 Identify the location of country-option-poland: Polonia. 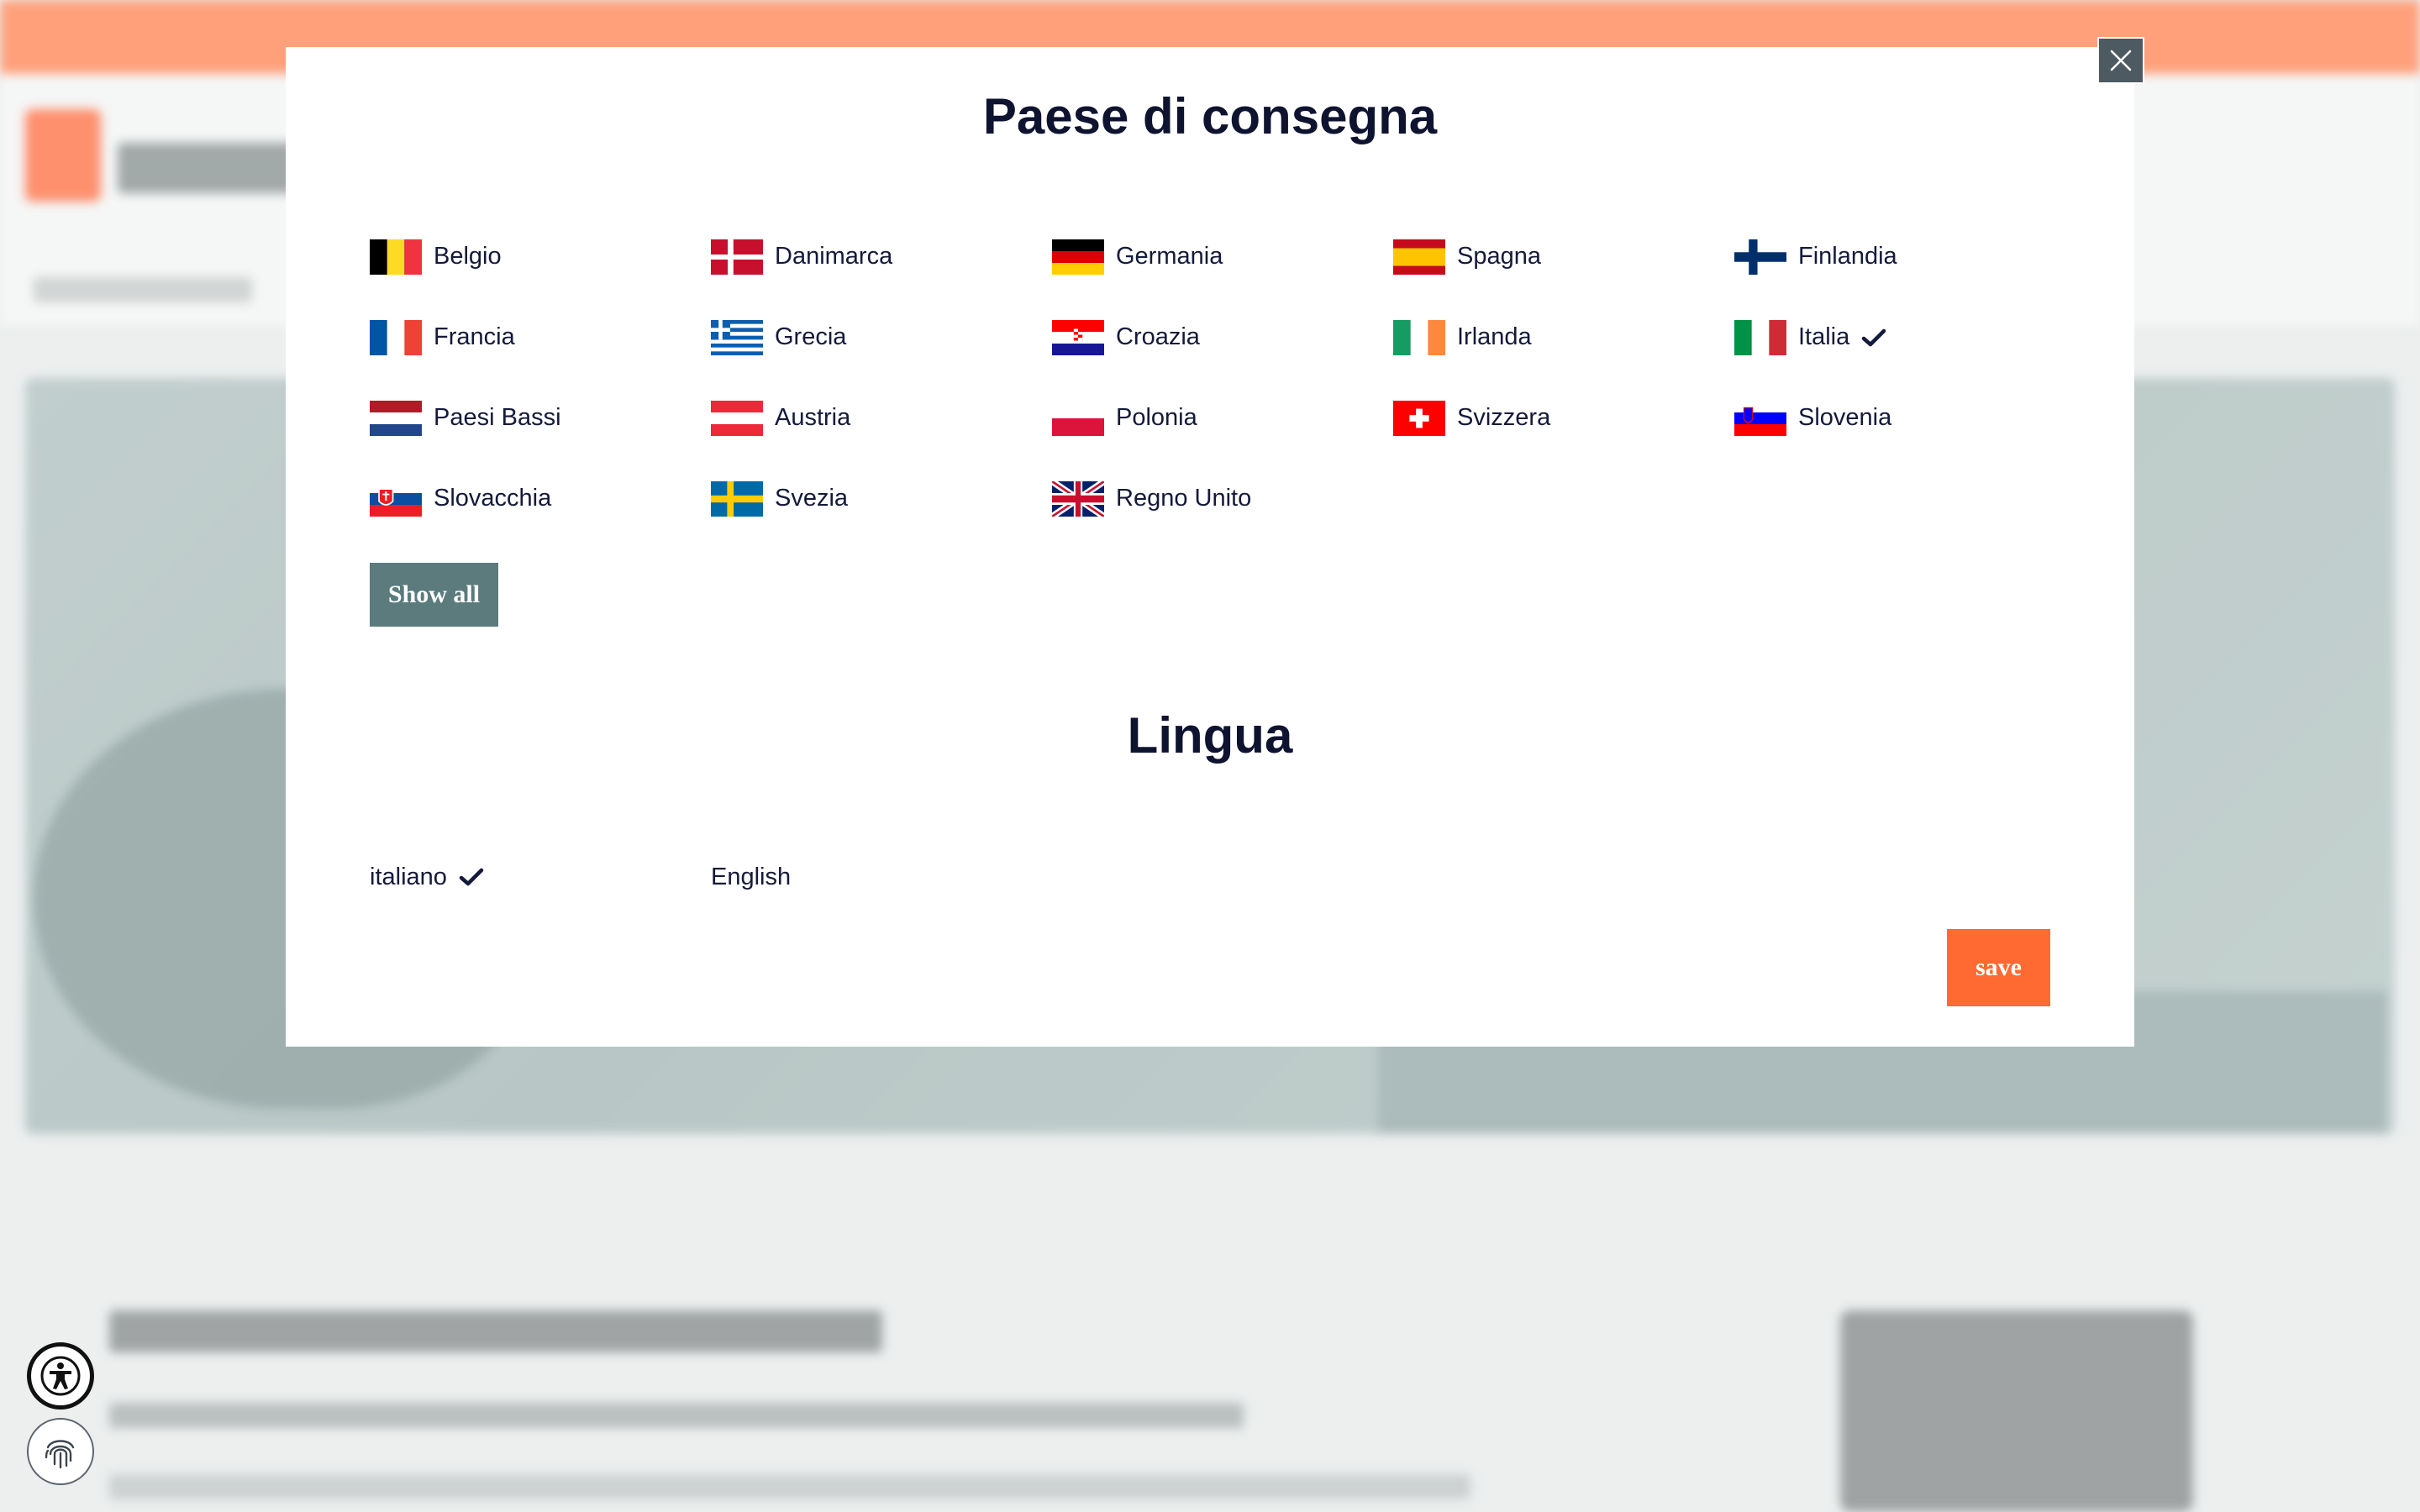
(1223, 418).